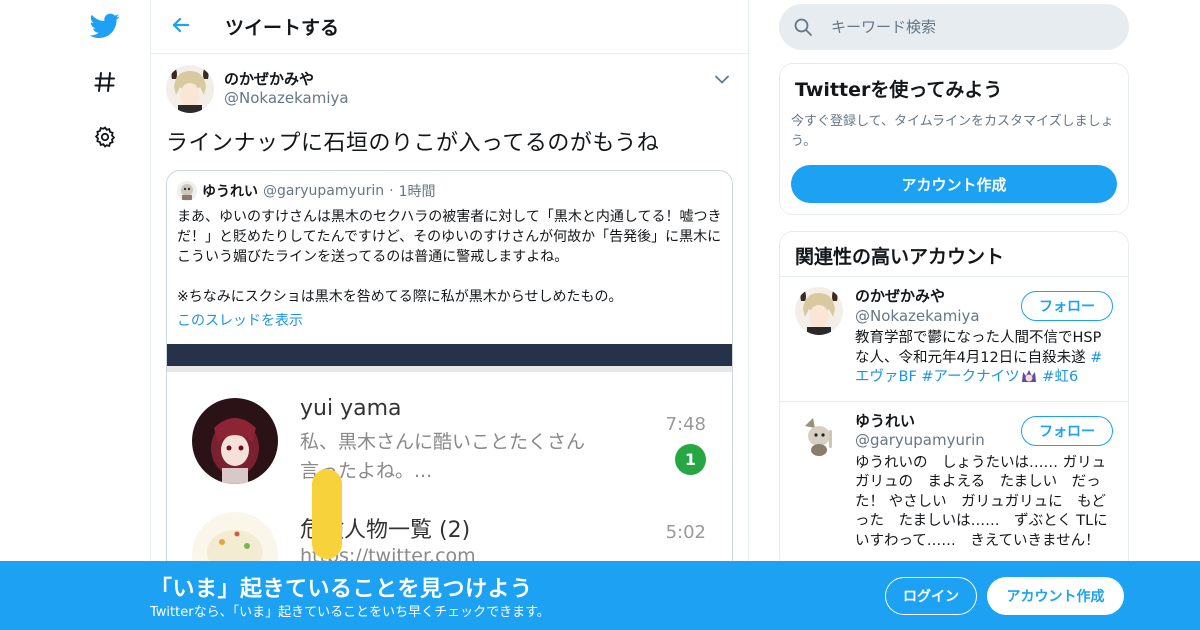  Describe the element at coordinates (449, 89) in the screenshot. I see `tweet-author: のかぜかみや @Nokazekamiya` at that location.